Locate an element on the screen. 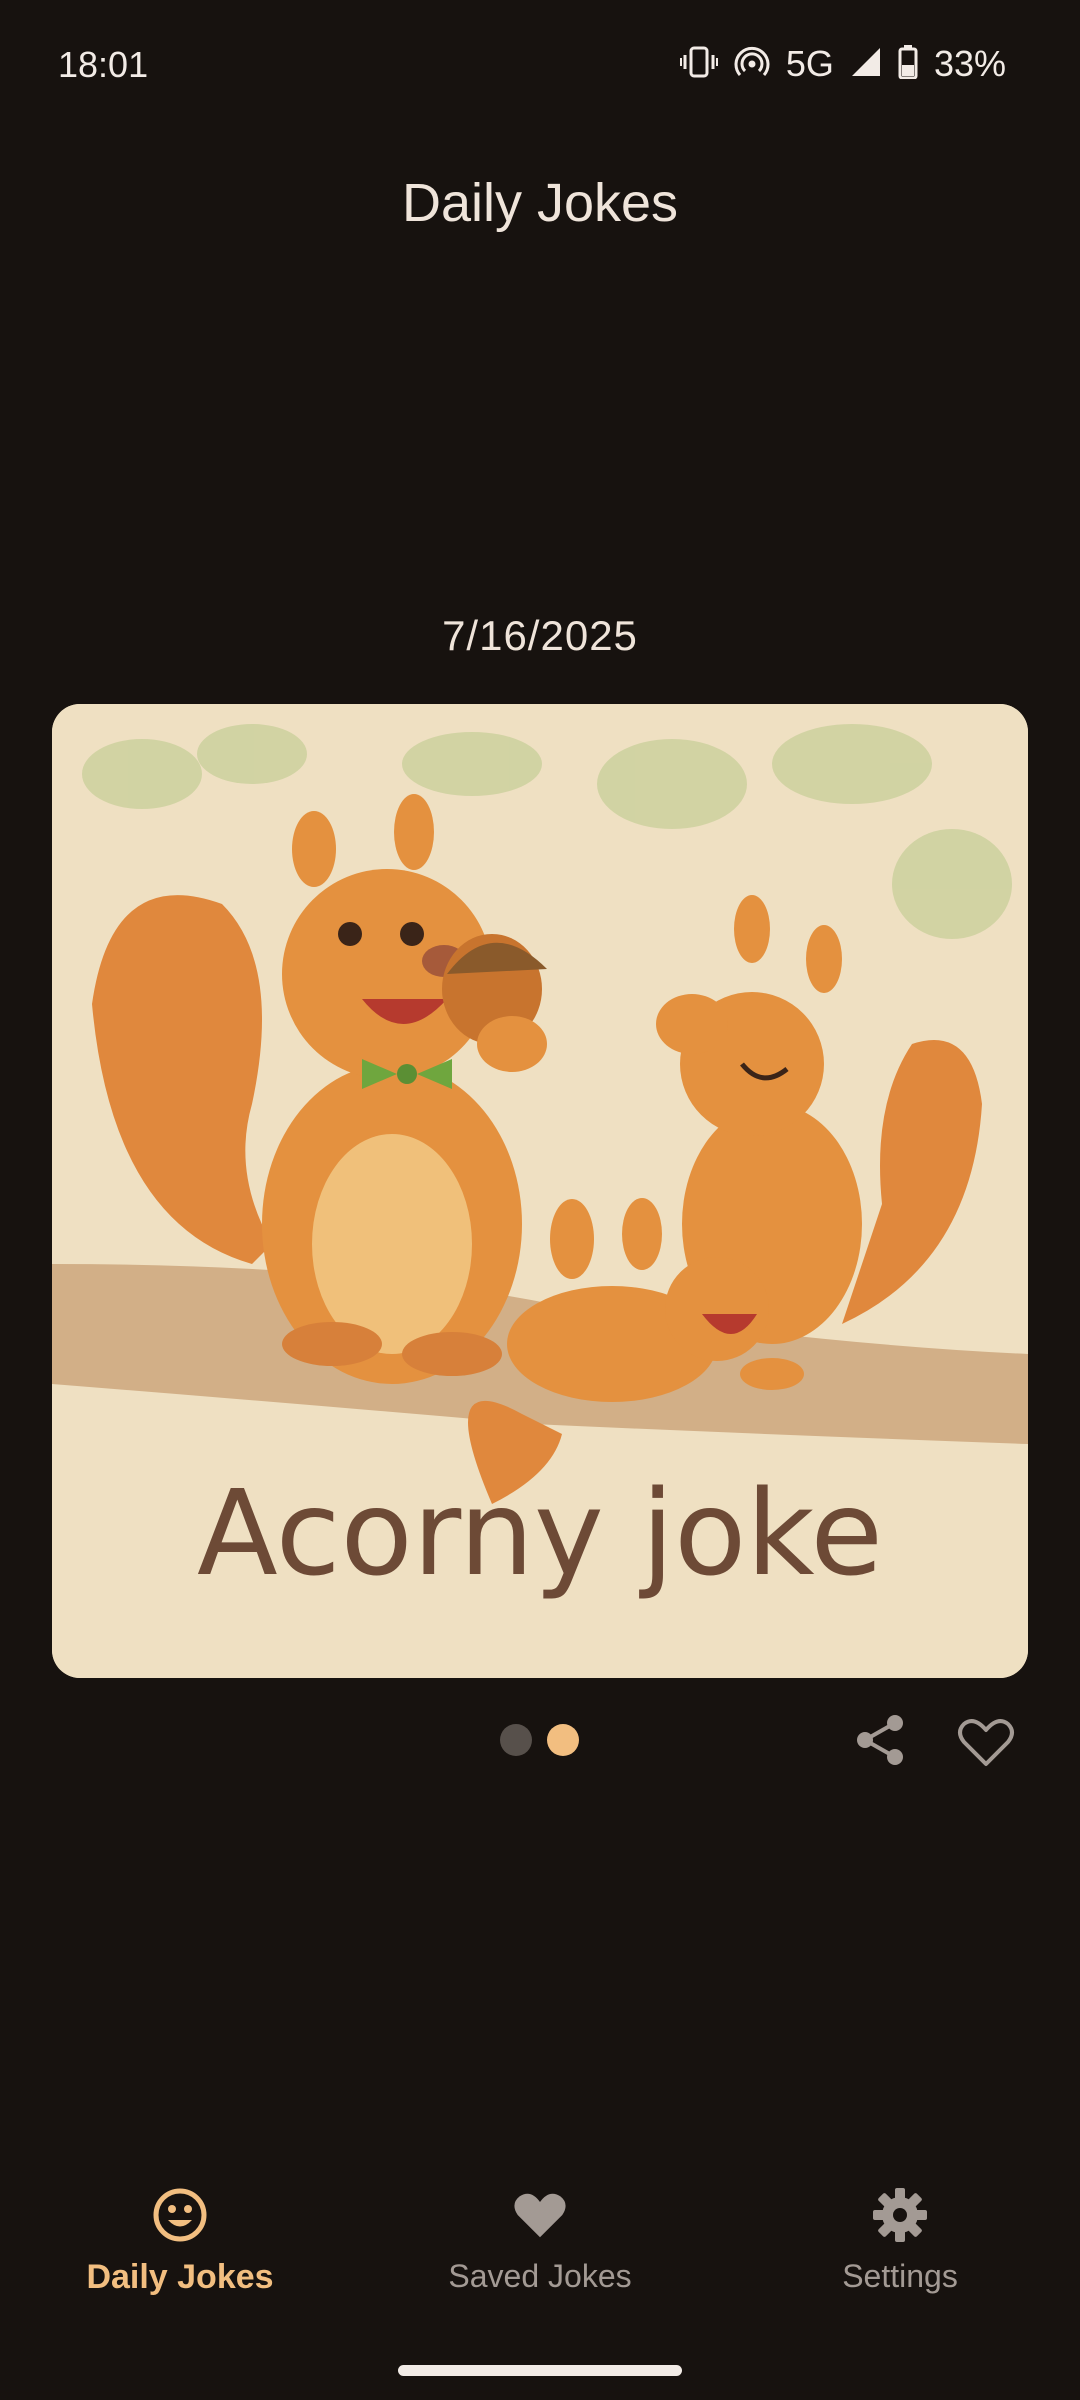  page-indicator is located at coordinates (539, 1740).